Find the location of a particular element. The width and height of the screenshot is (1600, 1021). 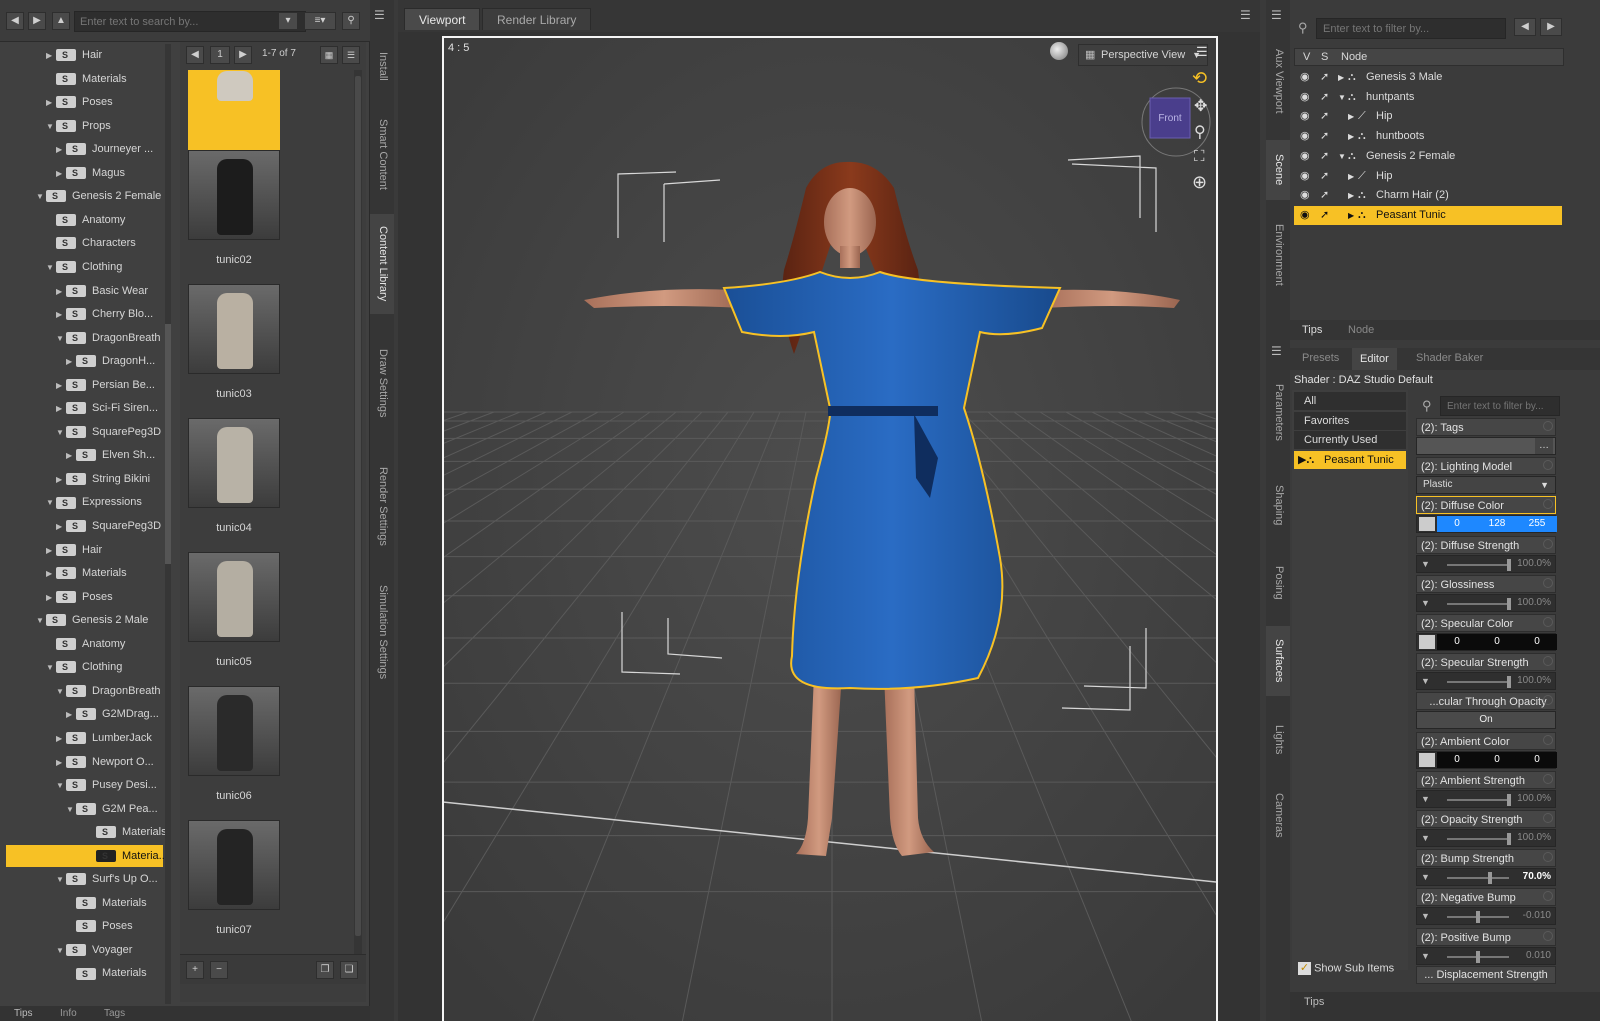

zoom-icon: ⚲ is located at coordinates (1200, 132).